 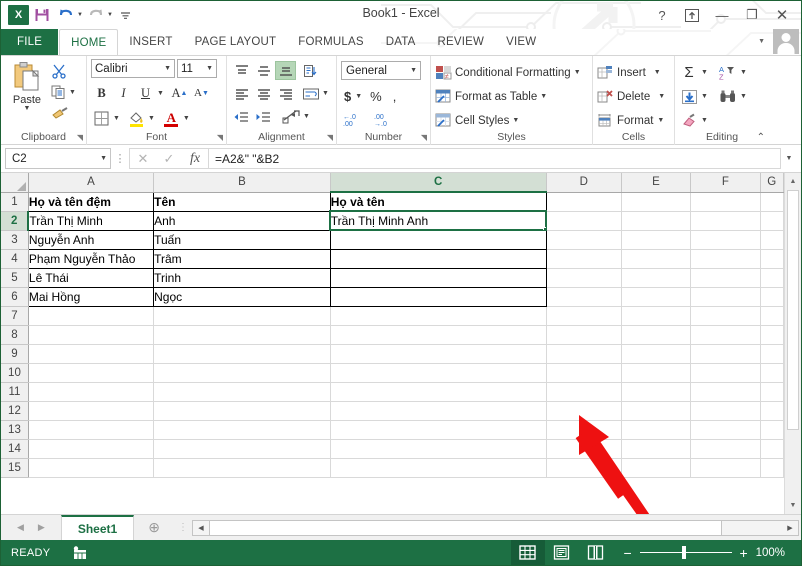 I want to click on page-layout-view-button, so click(x=562, y=552).